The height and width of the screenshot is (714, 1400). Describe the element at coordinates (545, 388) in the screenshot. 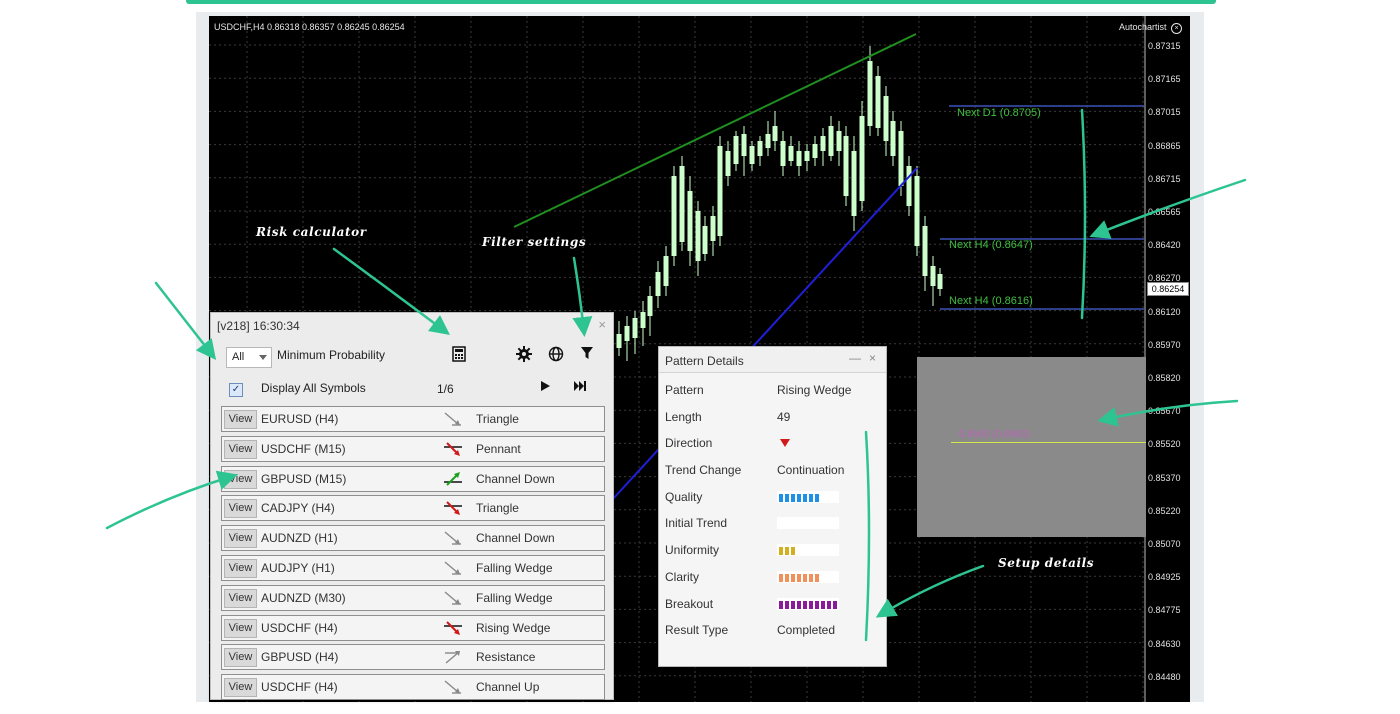

I see `play-icon` at that location.